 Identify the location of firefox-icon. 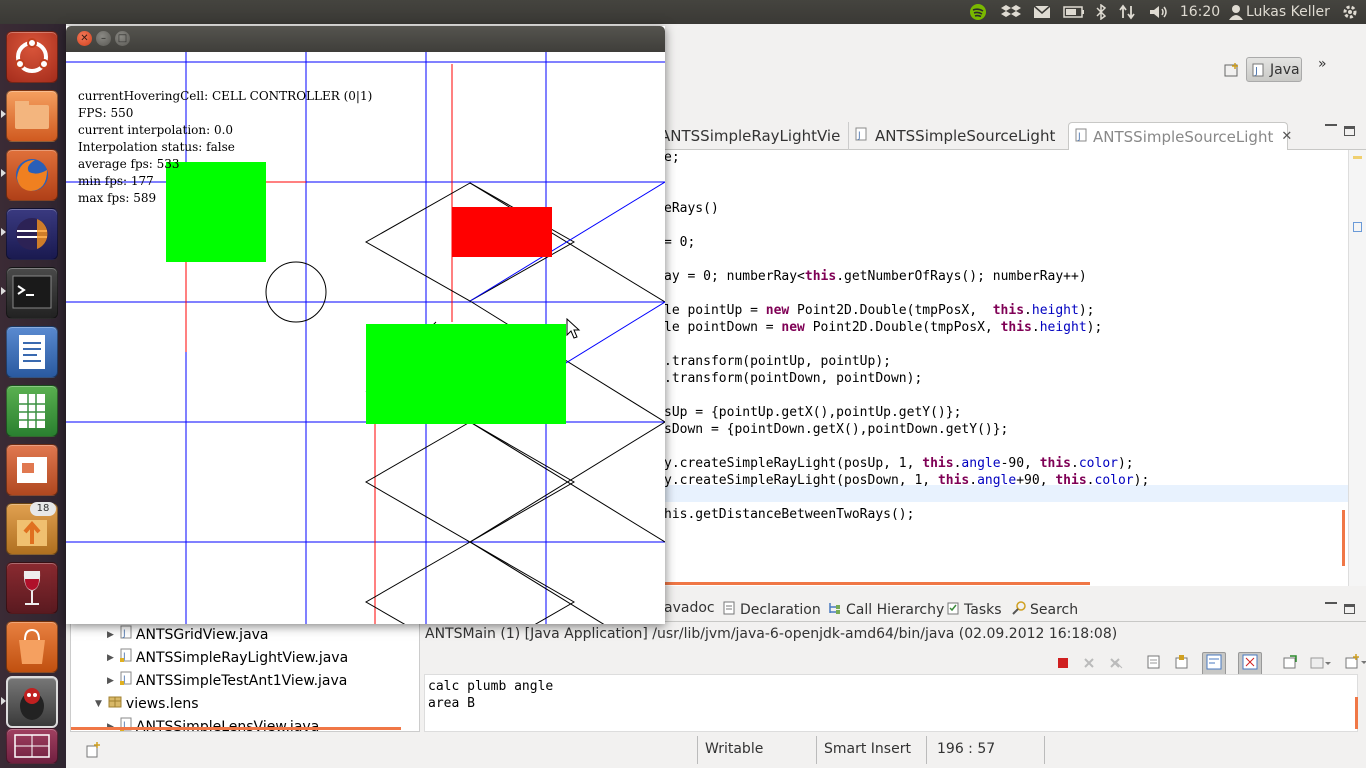
(32, 175).